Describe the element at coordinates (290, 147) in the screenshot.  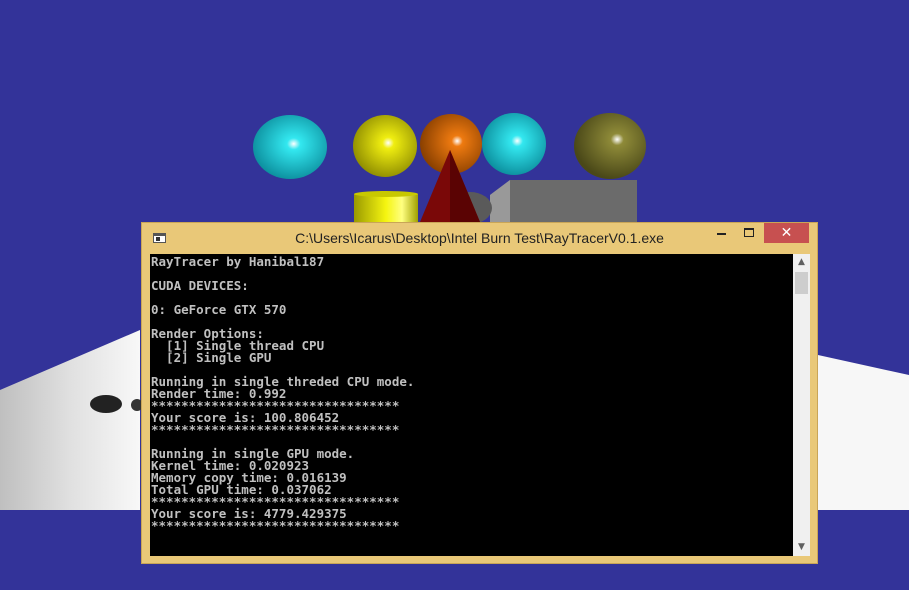
I see `cyan-sphere-left` at that location.